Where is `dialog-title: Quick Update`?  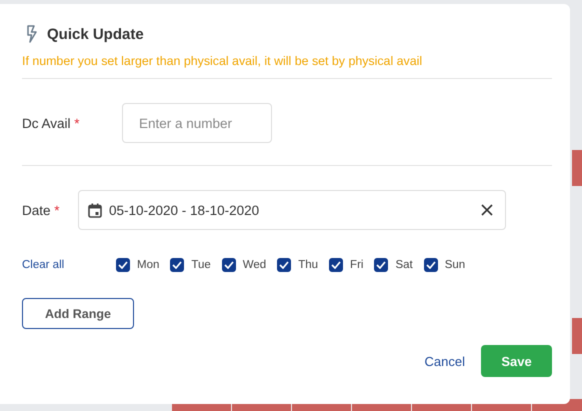
dialog-title: Quick Update is located at coordinates (95, 34).